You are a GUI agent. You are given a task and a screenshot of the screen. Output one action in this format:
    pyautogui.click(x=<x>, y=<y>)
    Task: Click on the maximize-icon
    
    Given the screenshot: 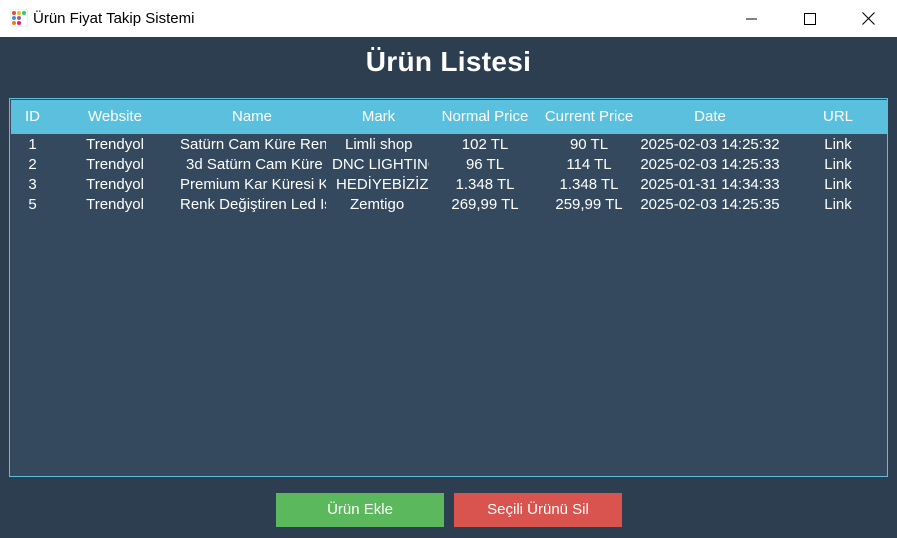 What is the action you would take?
    pyautogui.click(x=810, y=18)
    